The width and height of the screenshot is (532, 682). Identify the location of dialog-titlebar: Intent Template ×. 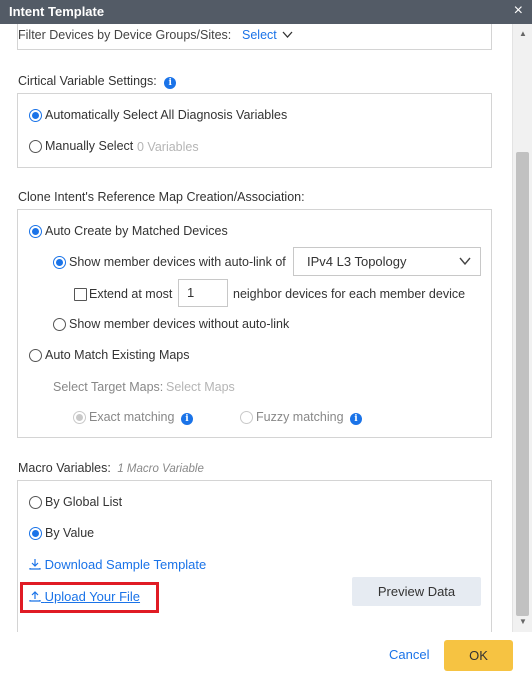
(266, 12).